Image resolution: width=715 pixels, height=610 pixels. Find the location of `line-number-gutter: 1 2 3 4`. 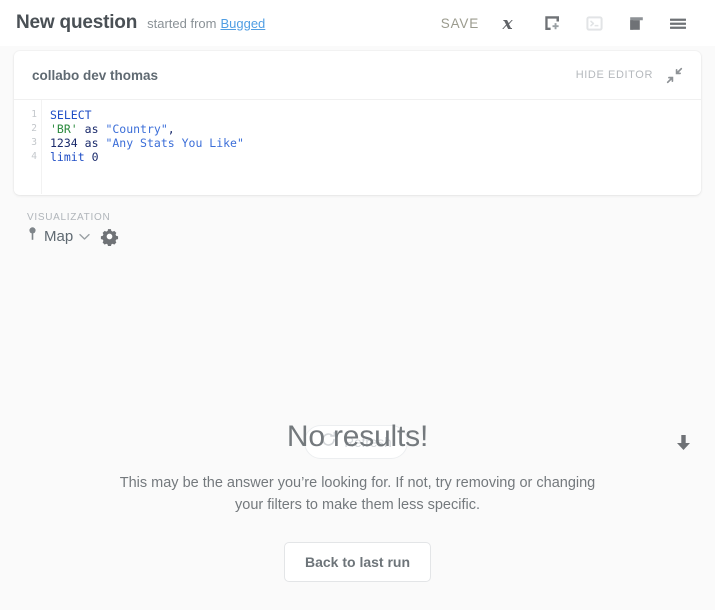

line-number-gutter: 1 2 3 4 is located at coordinates (28, 147).